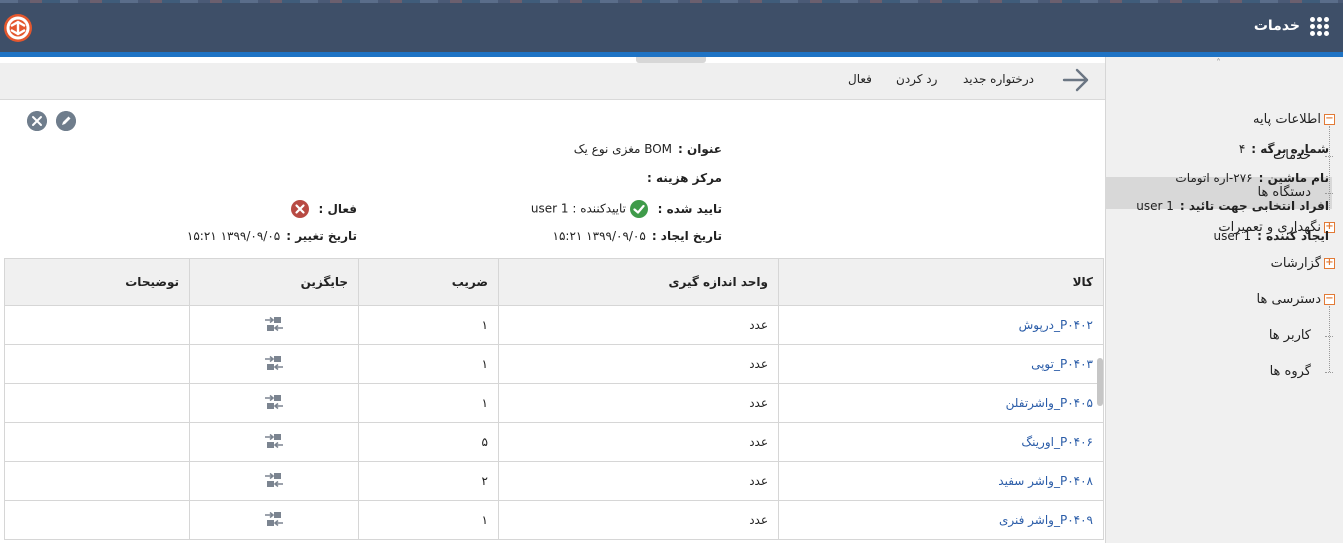 This screenshot has height=543, width=1343. Describe the element at coordinates (554, 403) in the screenshot. I see `table-row: P۰۴۰۵_واشرتفلن عدد ۱` at that location.